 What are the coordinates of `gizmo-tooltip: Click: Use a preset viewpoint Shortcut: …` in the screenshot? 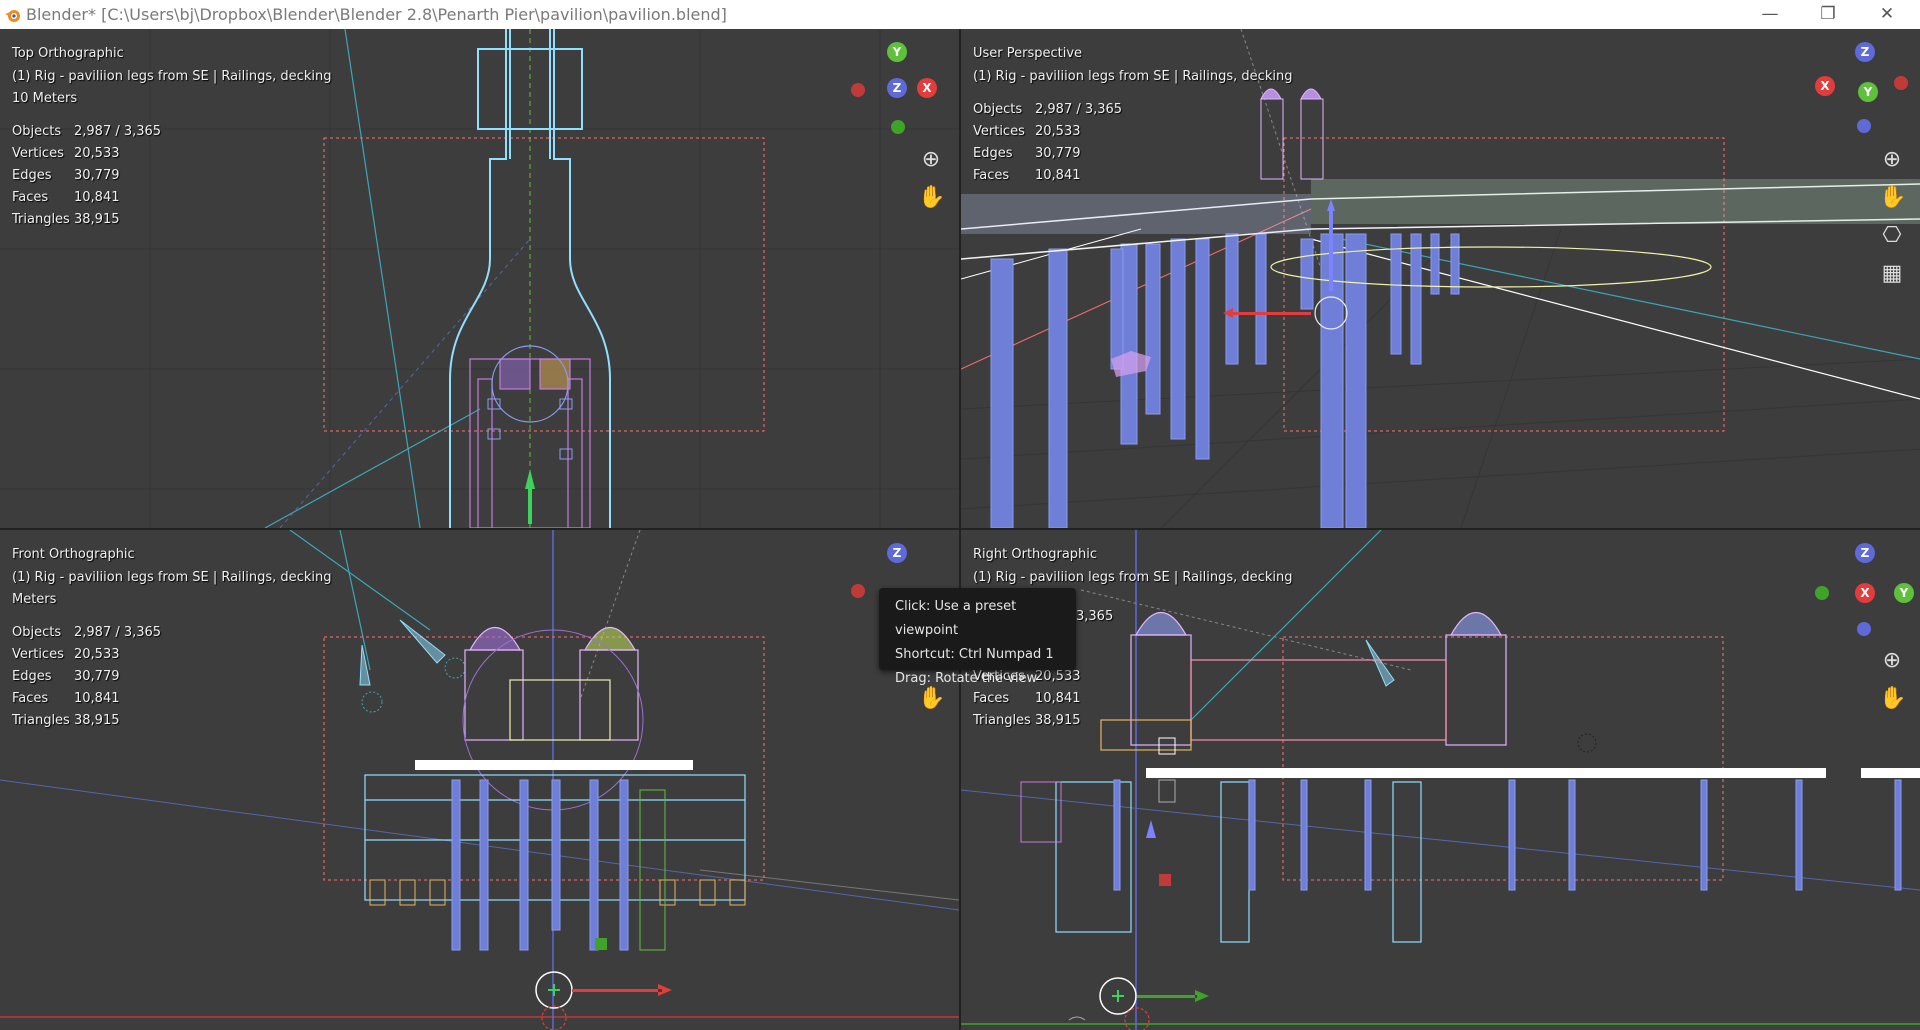 It's located at (977, 637).